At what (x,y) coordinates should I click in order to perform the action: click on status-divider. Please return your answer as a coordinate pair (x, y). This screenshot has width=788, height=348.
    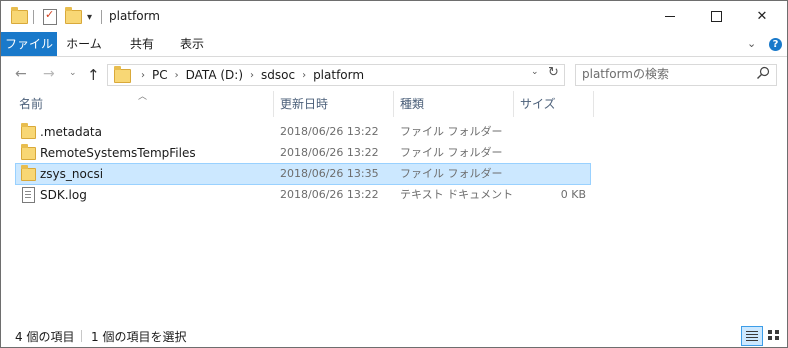
    Looking at the image, I should click on (81, 336).